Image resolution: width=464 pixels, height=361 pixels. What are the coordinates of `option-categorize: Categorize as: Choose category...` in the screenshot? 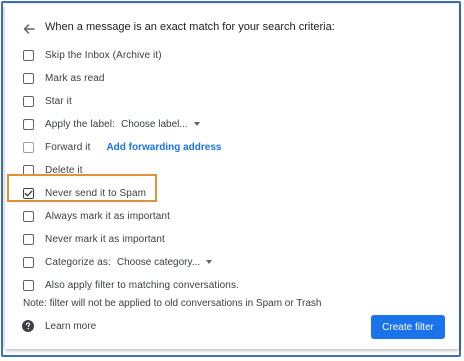 It's located at (118, 262).